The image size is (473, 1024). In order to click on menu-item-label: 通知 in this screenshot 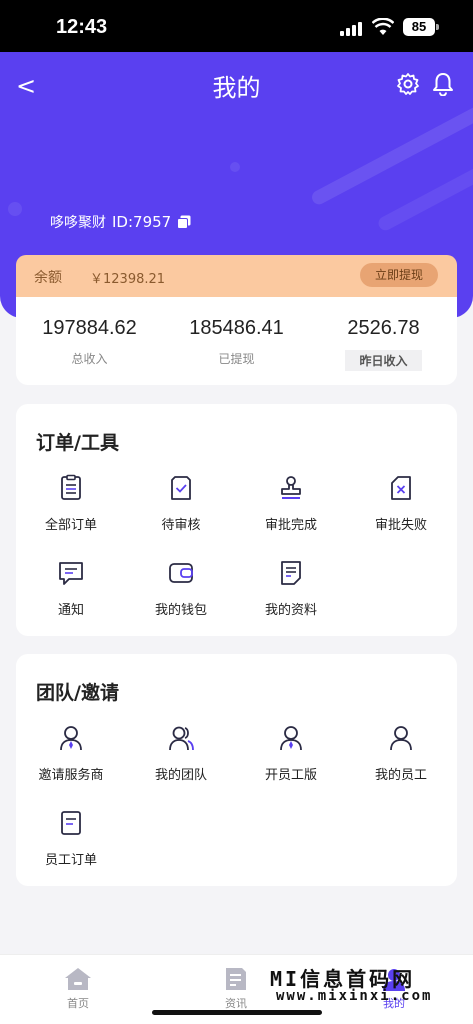, I will do `click(70, 610)`.